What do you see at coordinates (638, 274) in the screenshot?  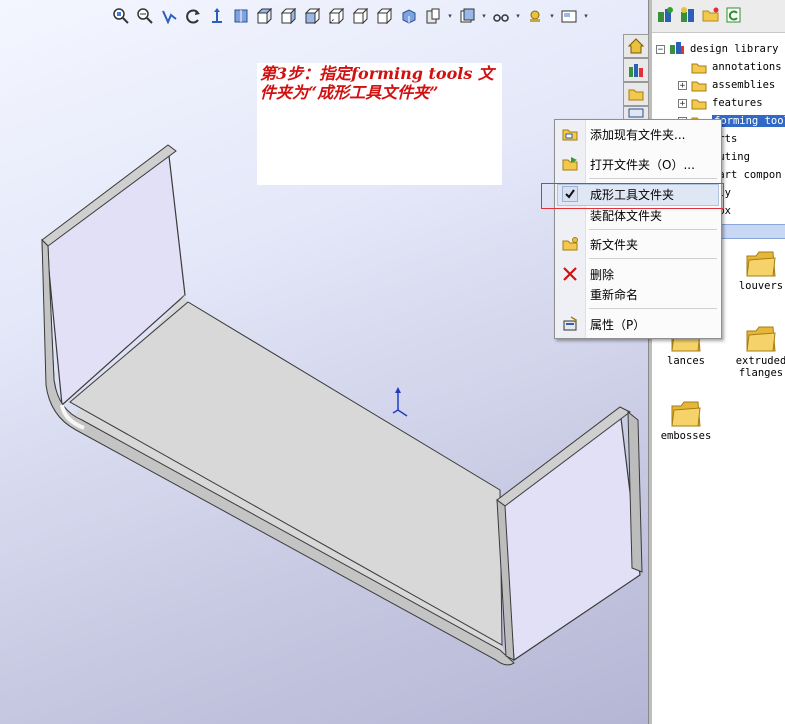 I see `menu-item-delete: 删除` at bounding box center [638, 274].